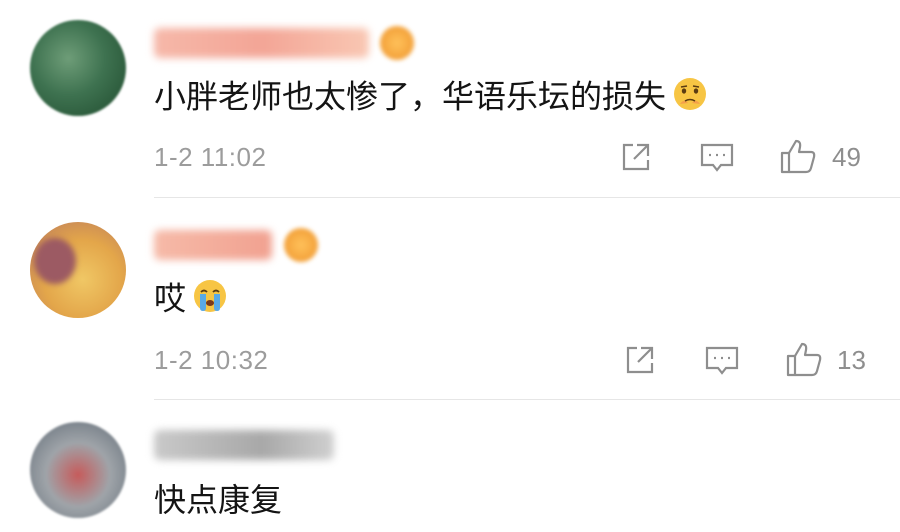 This screenshot has height=532, width=900. What do you see at coordinates (410, 96) in the screenshot?
I see `comment-text-content: 小胖老师也太惨了，华语乐坛的损失` at bounding box center [410, 96].